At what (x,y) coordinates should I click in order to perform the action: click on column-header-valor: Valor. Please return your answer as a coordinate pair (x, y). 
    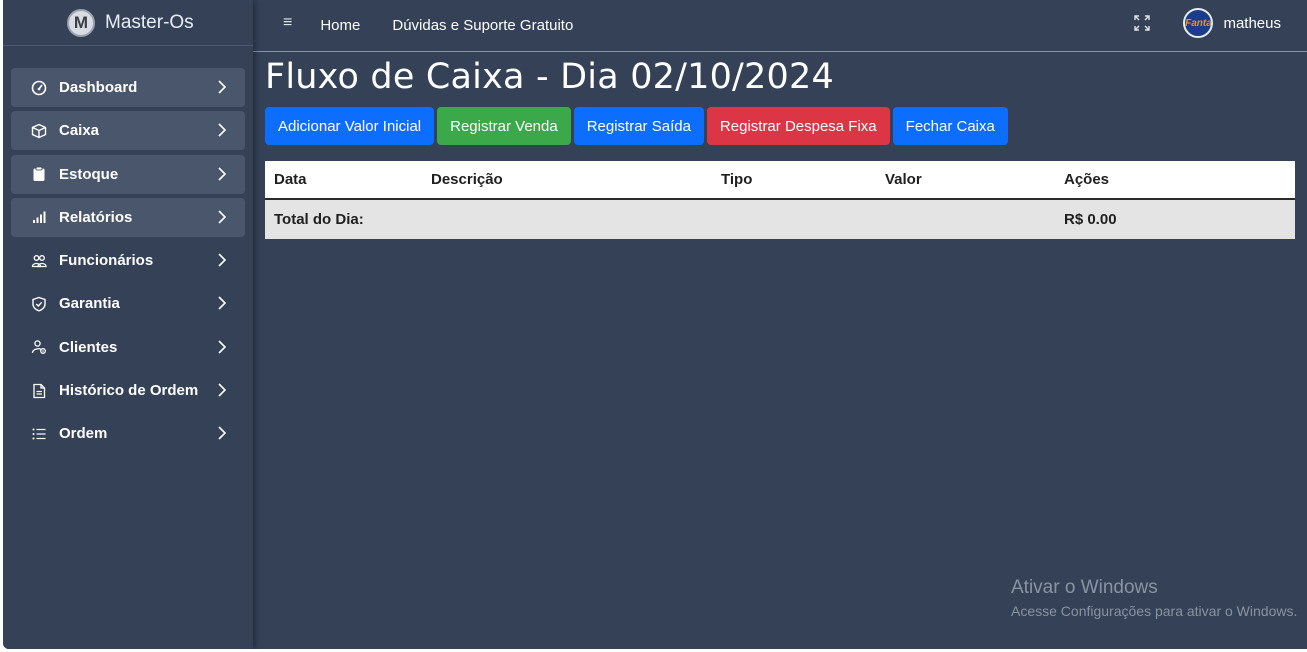
    Looking at the image, I should click on (903, 179).